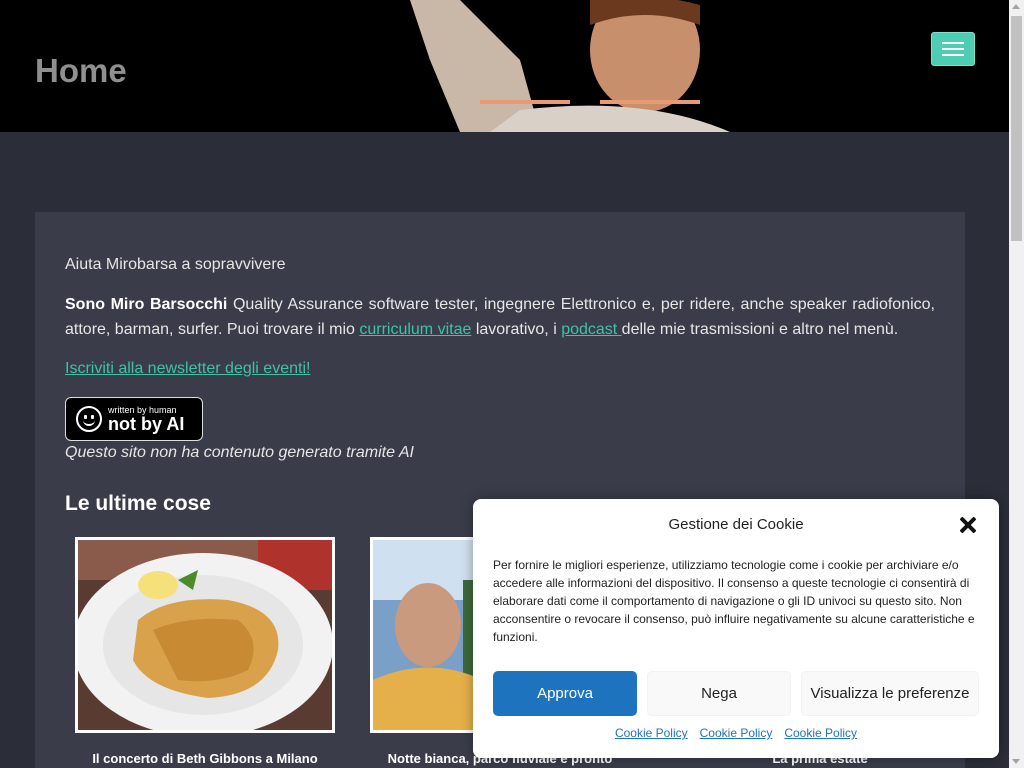 The height and width of the screenshot is (768, 1024). What do you see at coordinates (415, 329) in the screenshot?
I see `cv-link: curriculum vitae` at bounding box center [415, 329].